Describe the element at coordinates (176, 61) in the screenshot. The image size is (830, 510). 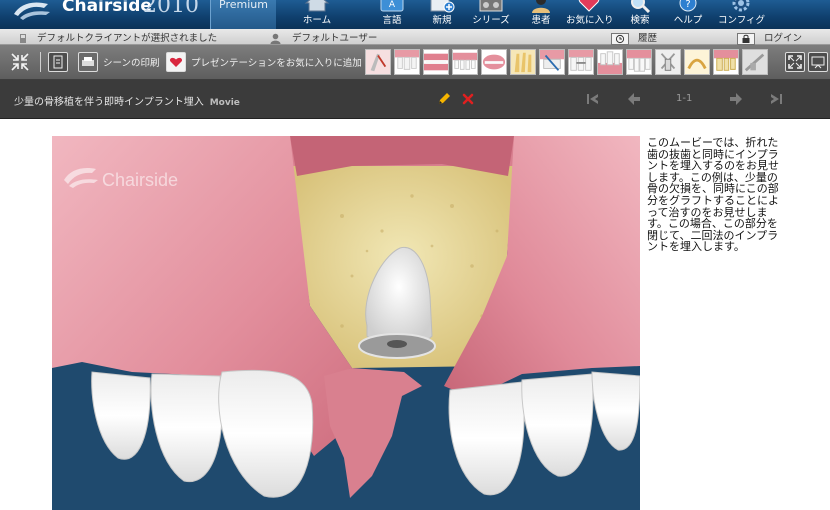
I see `heart-icon` at that location.